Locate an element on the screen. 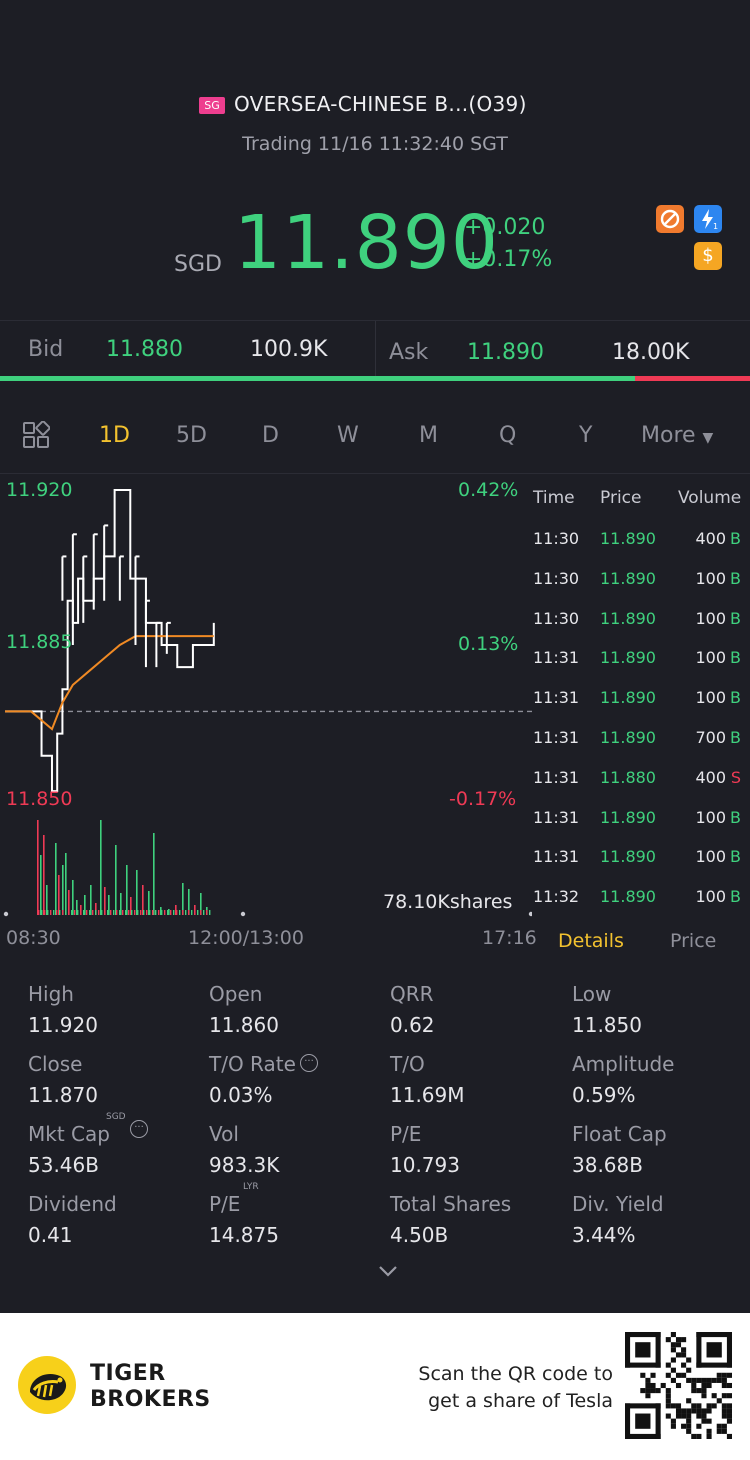 Image resolution: width=750 pixels, height=1460 pixels. x-label-start: 08:30 is located at coordinates (33, 938).